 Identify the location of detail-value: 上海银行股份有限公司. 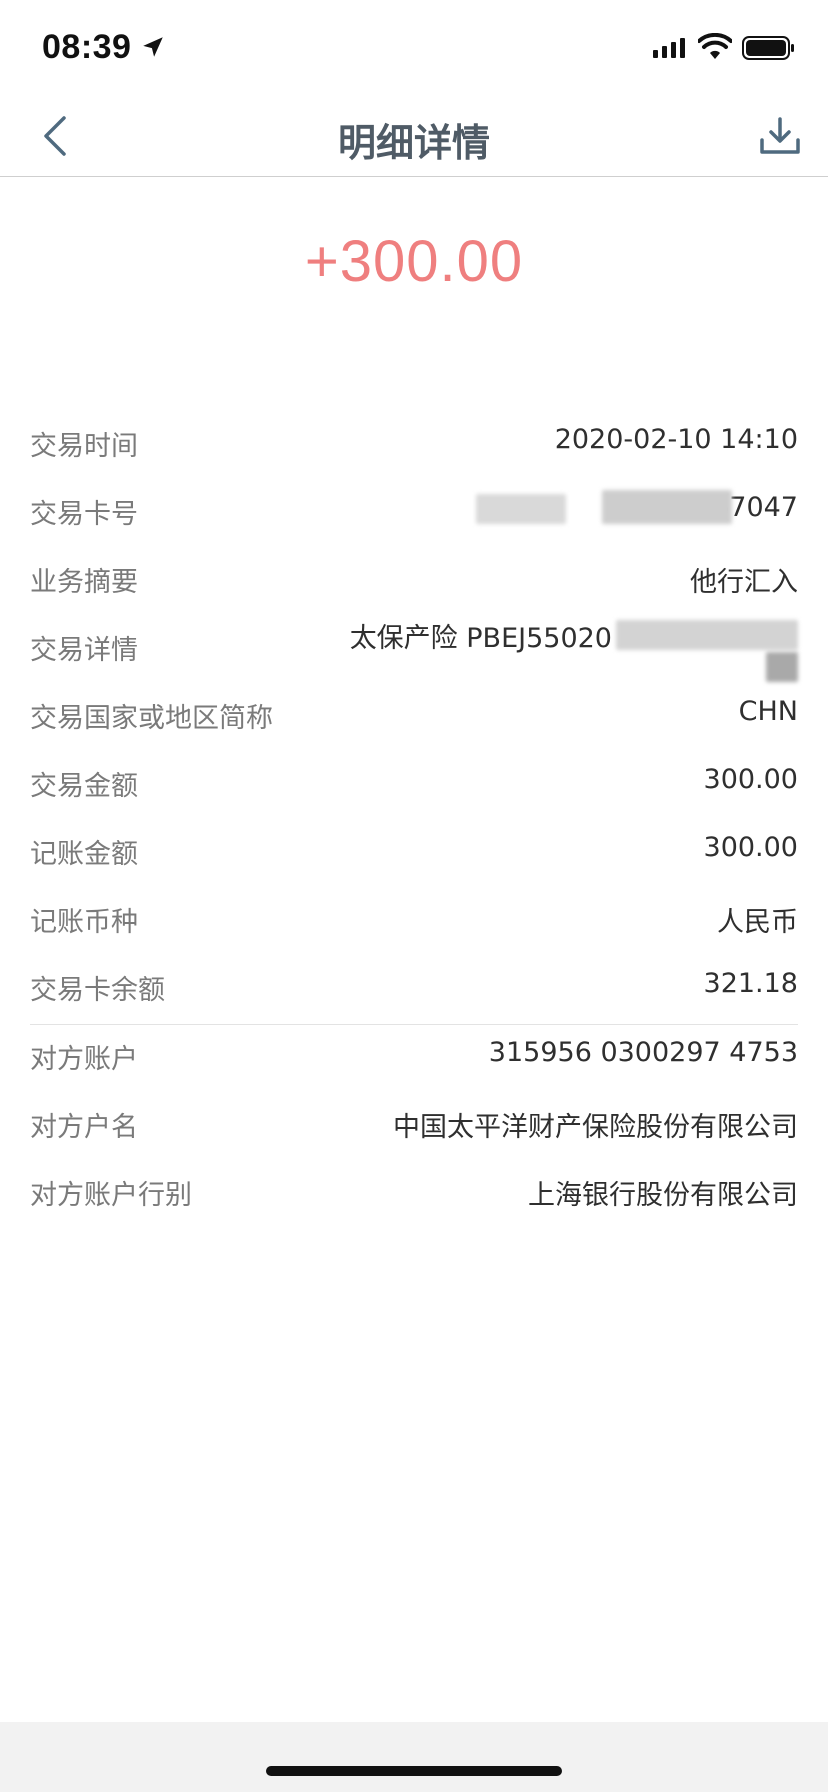
(663, 1195).